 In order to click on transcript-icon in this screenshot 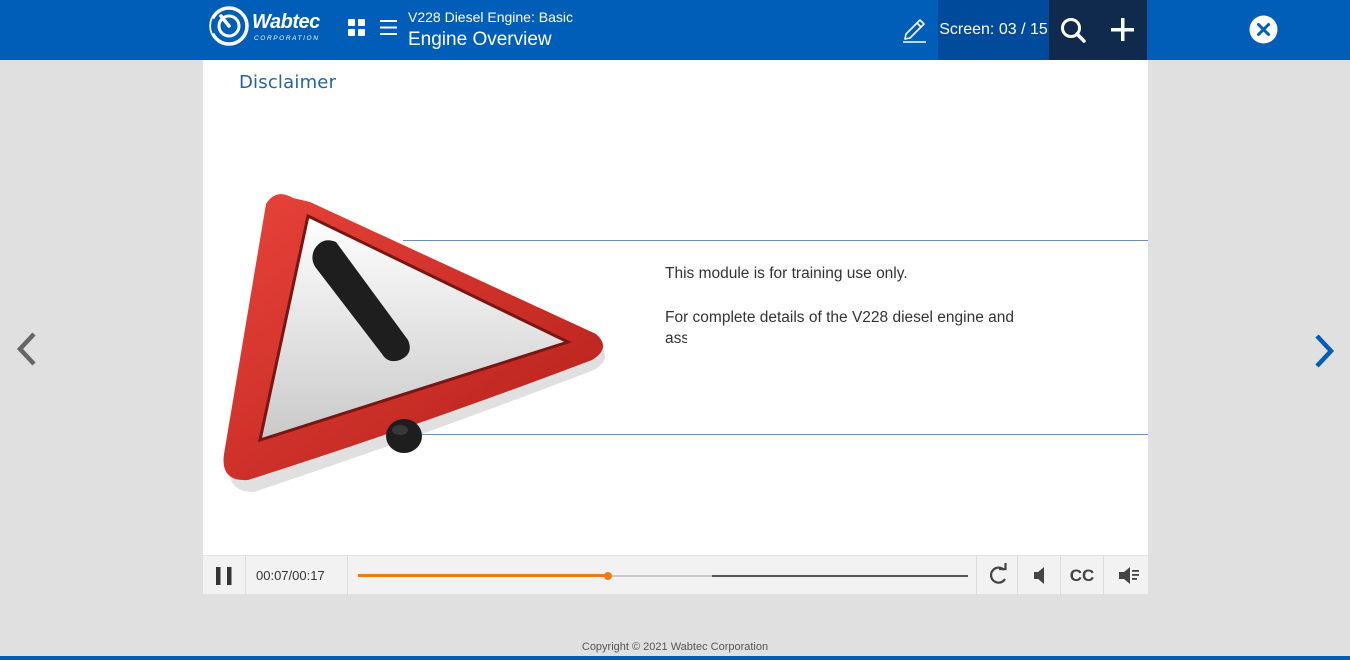, I will do `click(1129, 575)`.